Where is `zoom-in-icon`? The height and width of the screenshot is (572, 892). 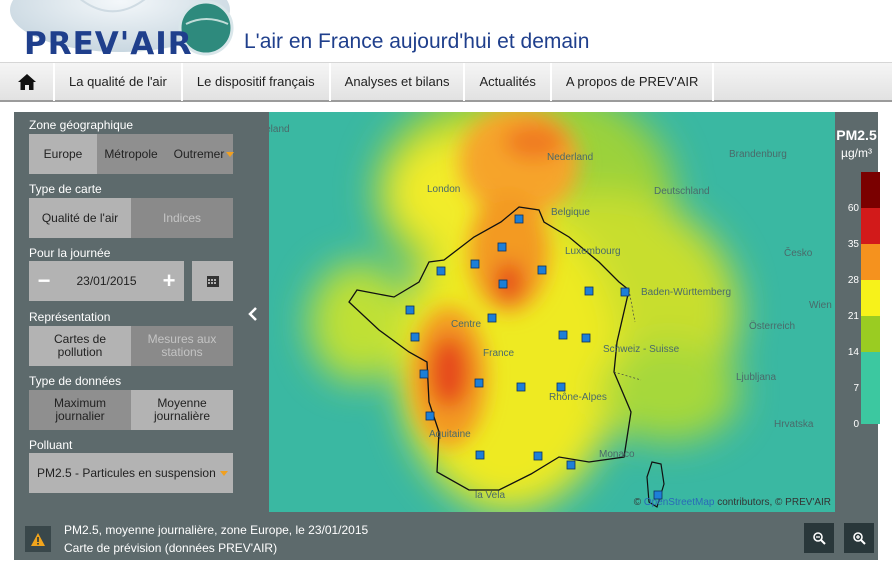 zoom-in-icon is located at coordinates (859, 538).